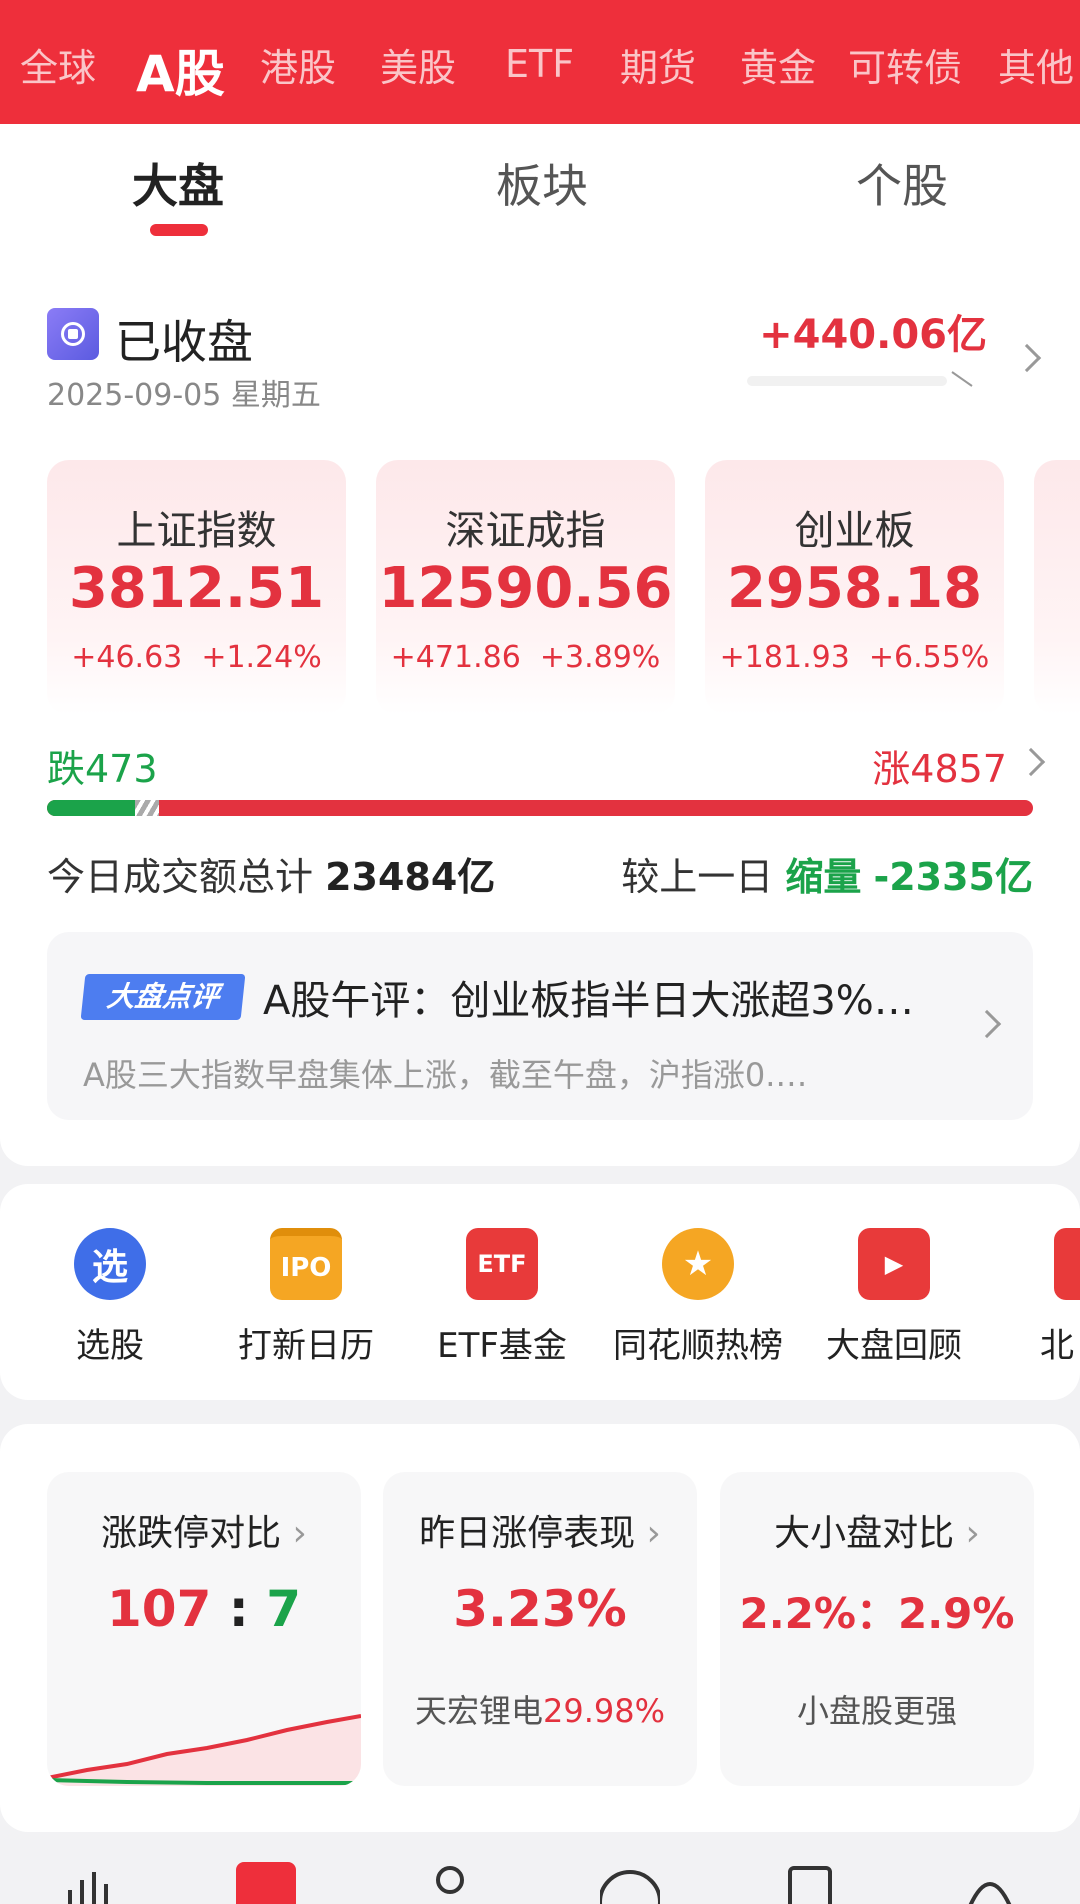 This screenshot has height=1904, width=1080. I want to click on market-tab-convertible: 可转债, so click(905, 62).